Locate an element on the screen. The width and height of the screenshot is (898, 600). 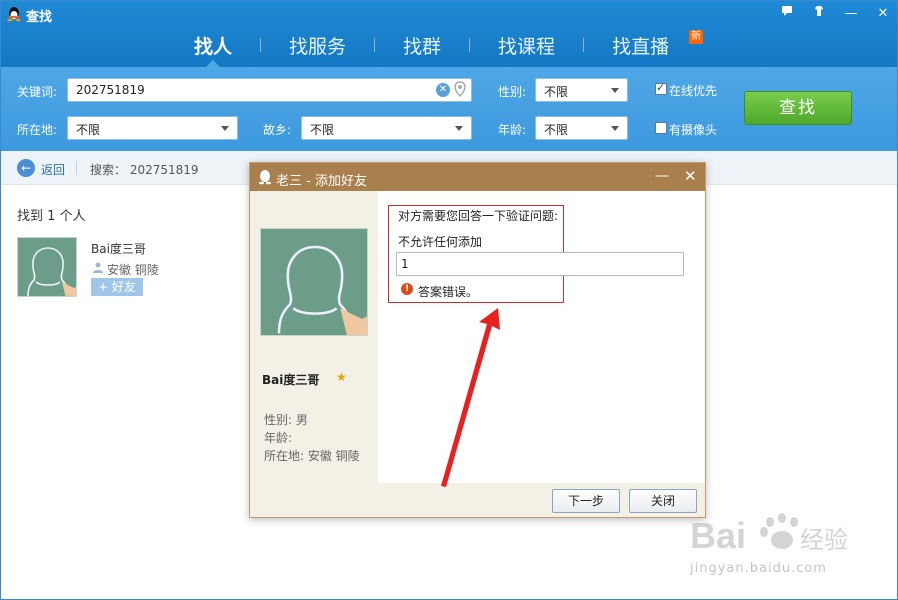
add-friend-button: + 好友 is located at coordinates (117, 287).